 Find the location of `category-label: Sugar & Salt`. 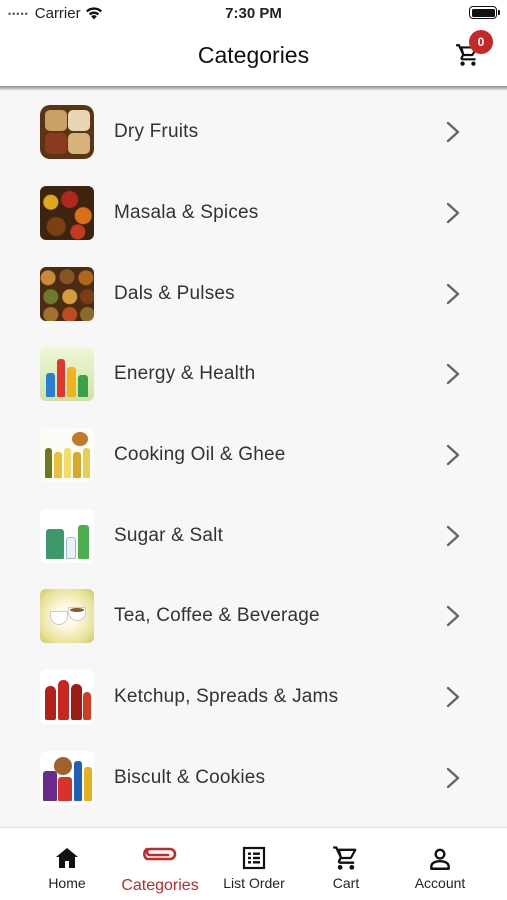

category-label: Sugar & Salt is located at coordinates (169, 535).